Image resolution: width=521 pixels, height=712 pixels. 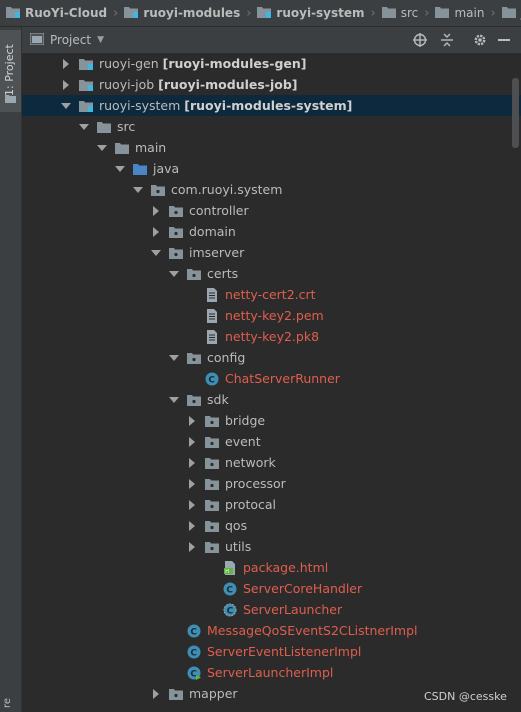 What do you see at coordinates (251, 504) in the screenshot?
I see `tree-node-label: protocal` at bounding box center [251, 504].